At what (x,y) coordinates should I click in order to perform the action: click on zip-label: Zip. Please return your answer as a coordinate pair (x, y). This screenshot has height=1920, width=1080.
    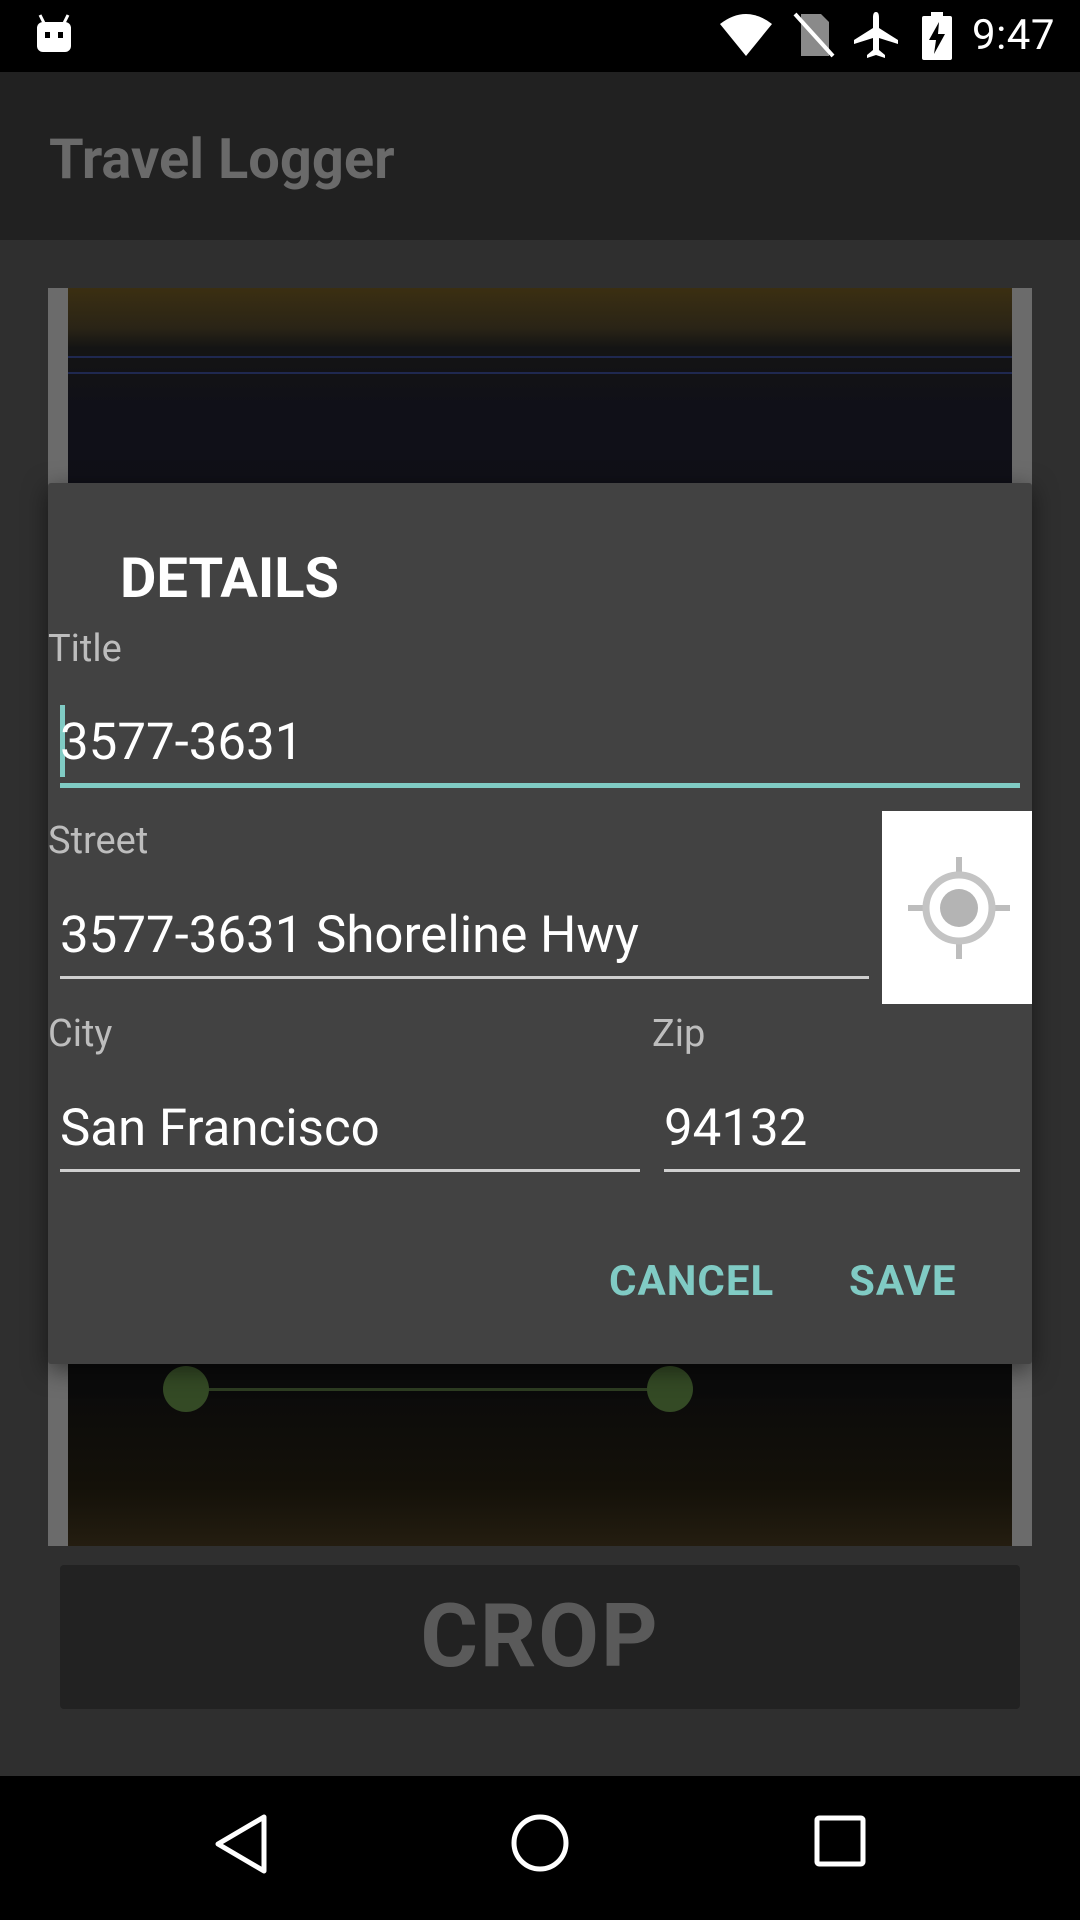
    Looking at the image, I should click on (679, 1034).